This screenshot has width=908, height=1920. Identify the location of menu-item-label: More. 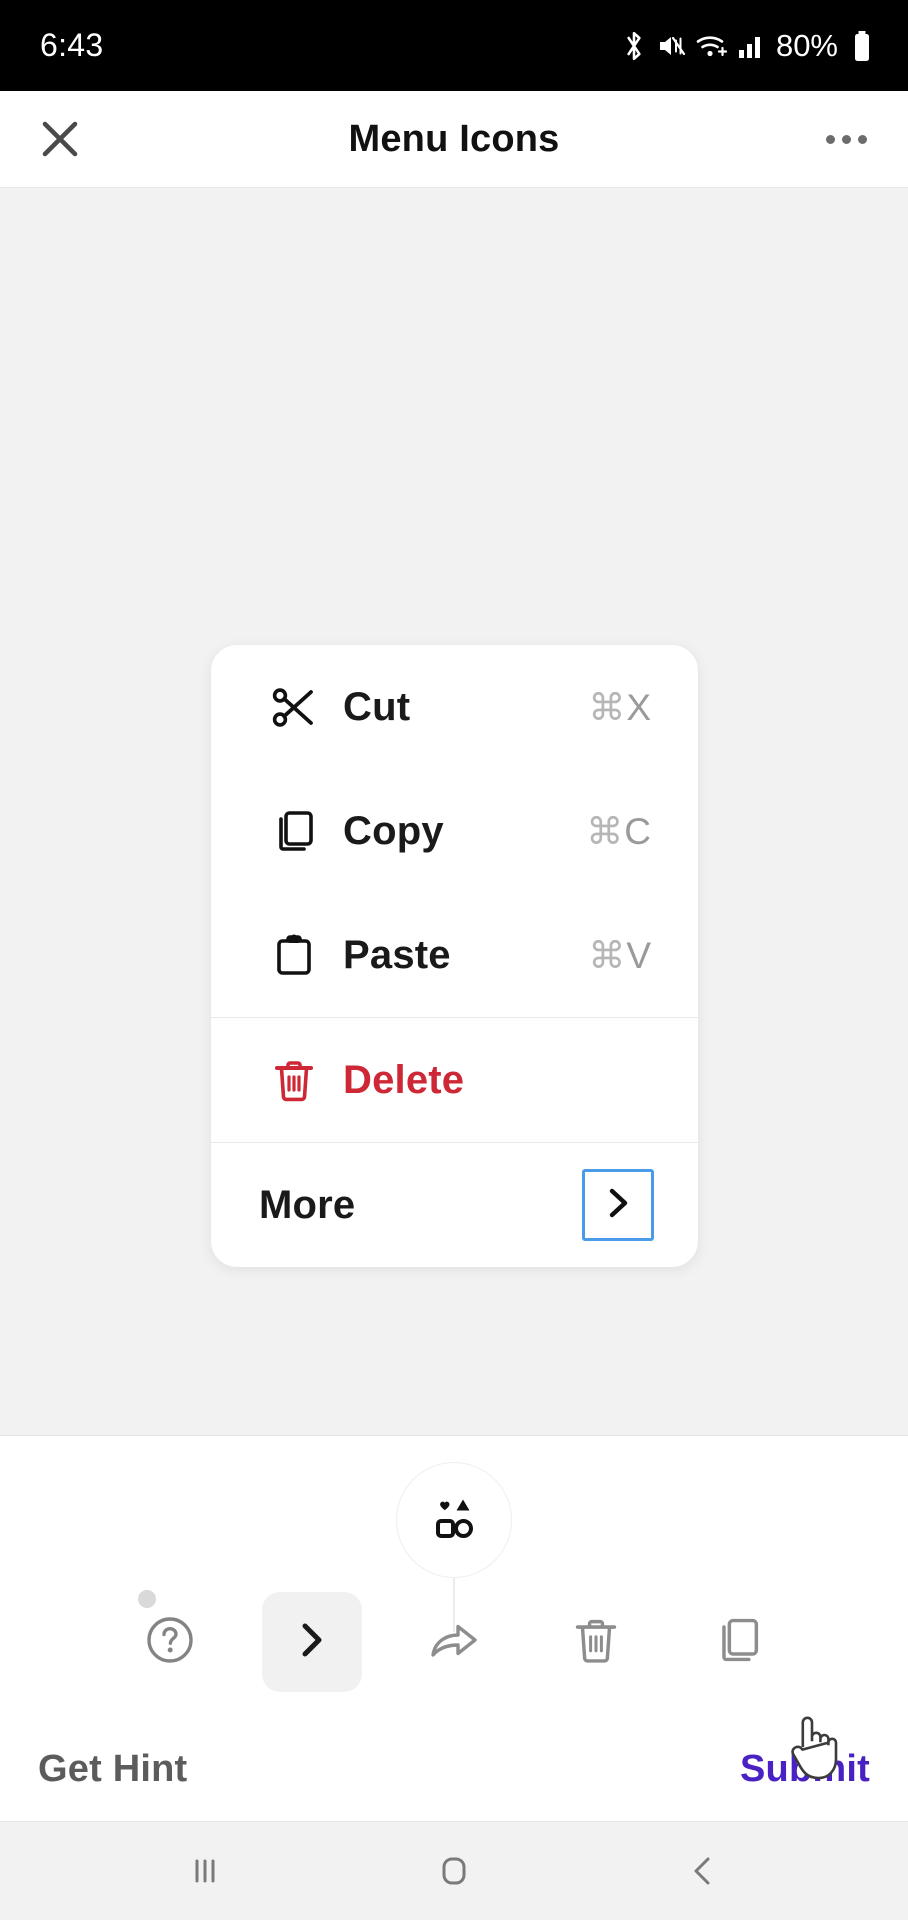
(307, 1204).